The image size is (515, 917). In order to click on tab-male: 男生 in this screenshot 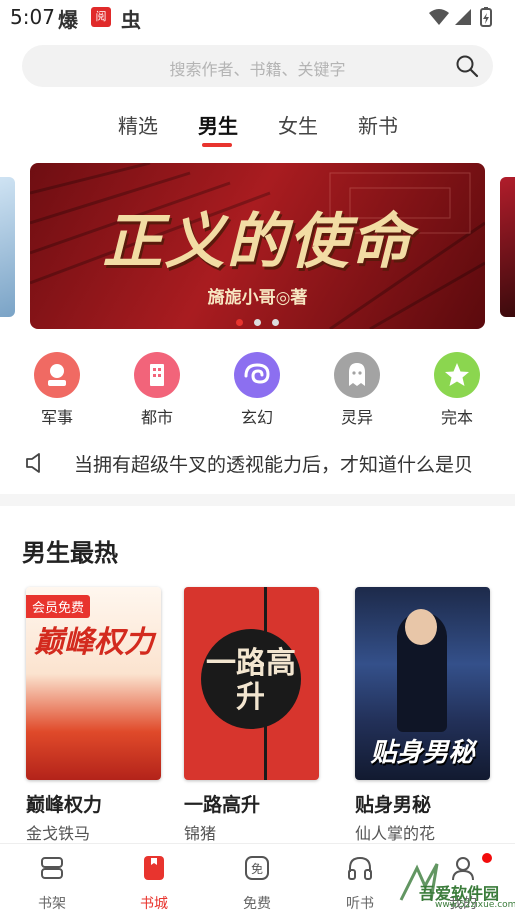, I will do `click(218, 124)`.